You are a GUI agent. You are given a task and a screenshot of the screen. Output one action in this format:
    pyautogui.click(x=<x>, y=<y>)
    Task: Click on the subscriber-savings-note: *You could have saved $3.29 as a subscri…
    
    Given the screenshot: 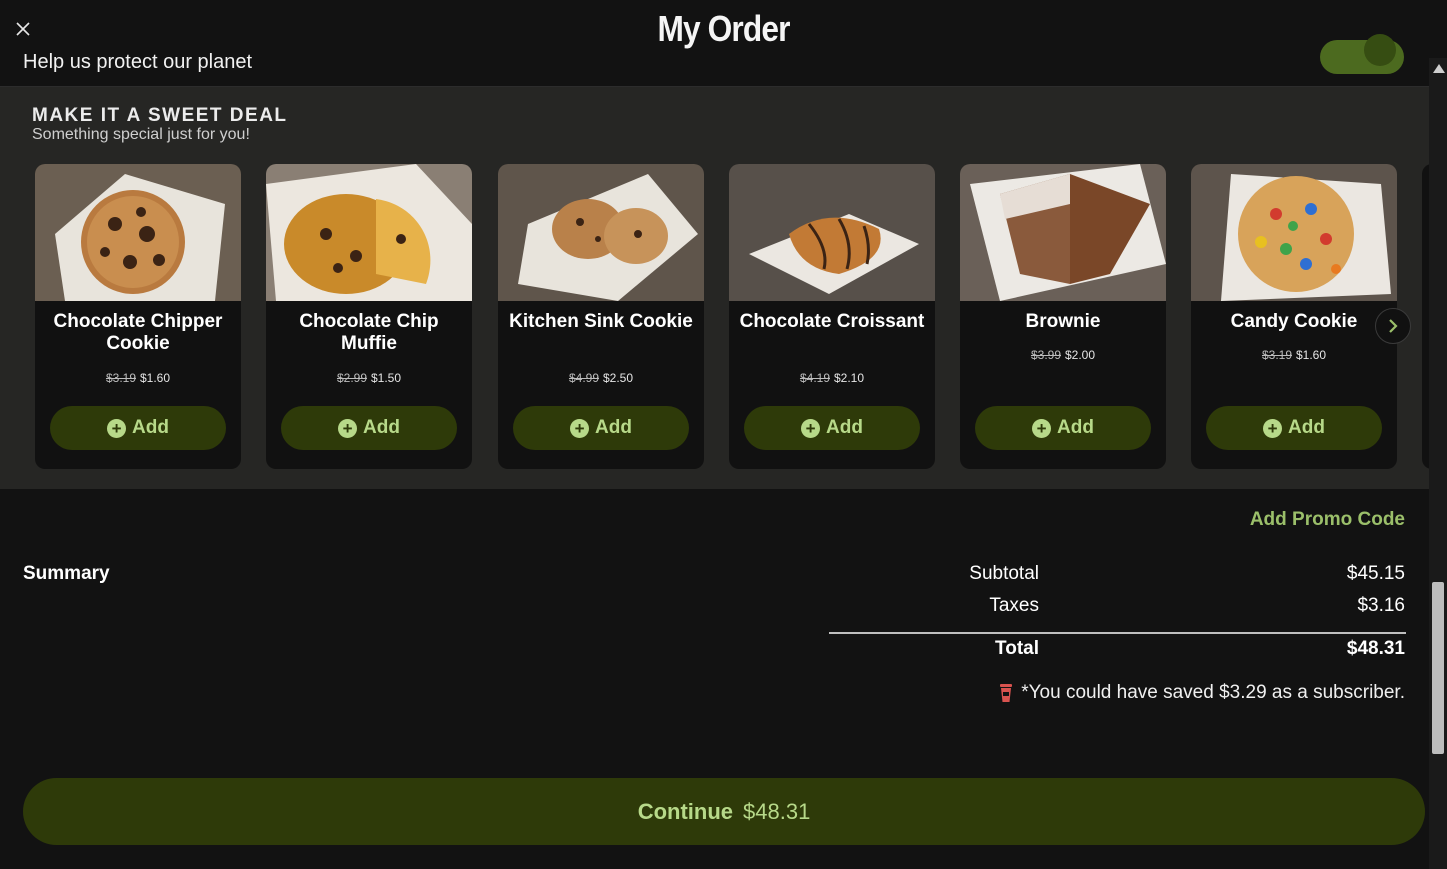 What is the action you would take?
    pyautogui.click(x=1202, y=693)
    